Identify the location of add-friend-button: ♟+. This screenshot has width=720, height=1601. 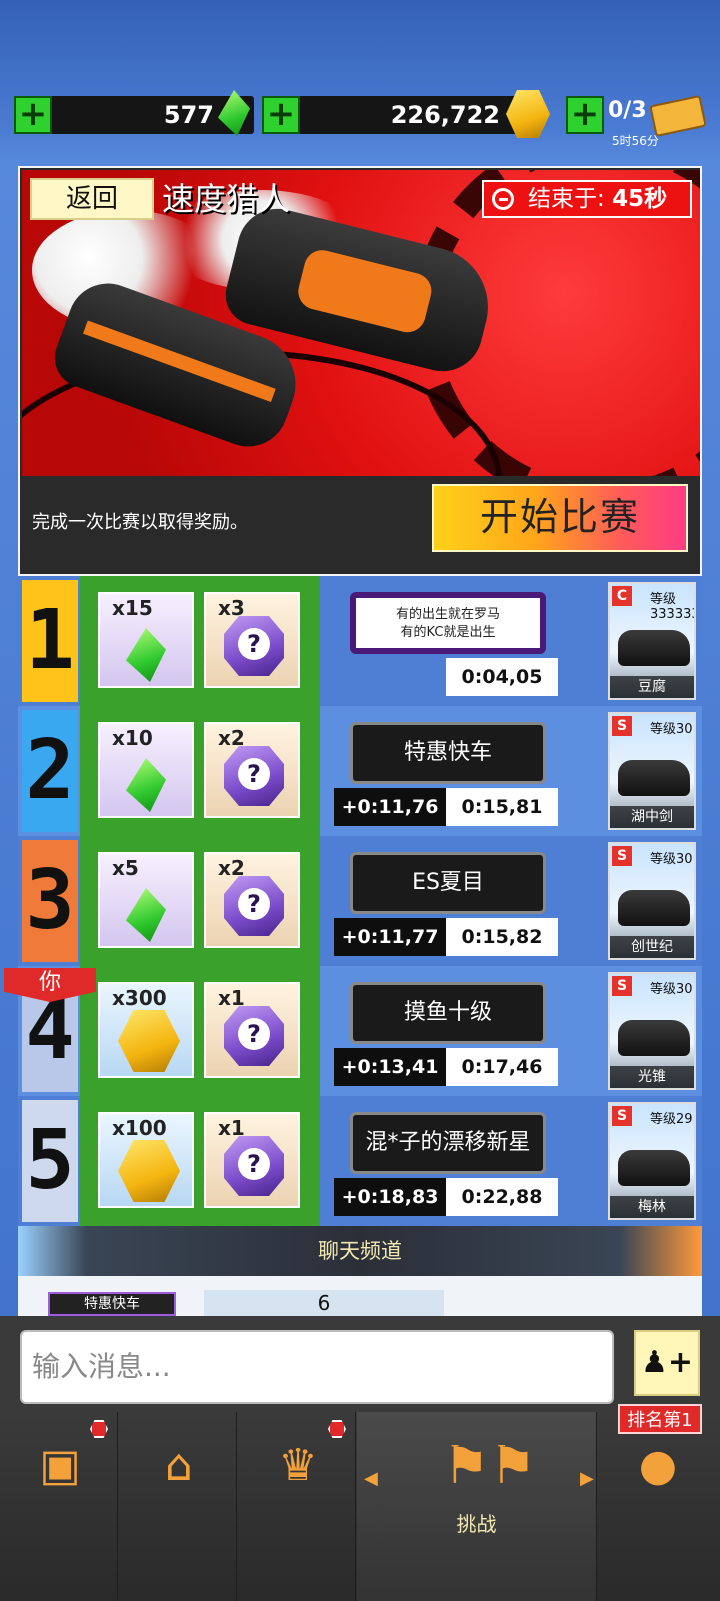
(667, 1363).